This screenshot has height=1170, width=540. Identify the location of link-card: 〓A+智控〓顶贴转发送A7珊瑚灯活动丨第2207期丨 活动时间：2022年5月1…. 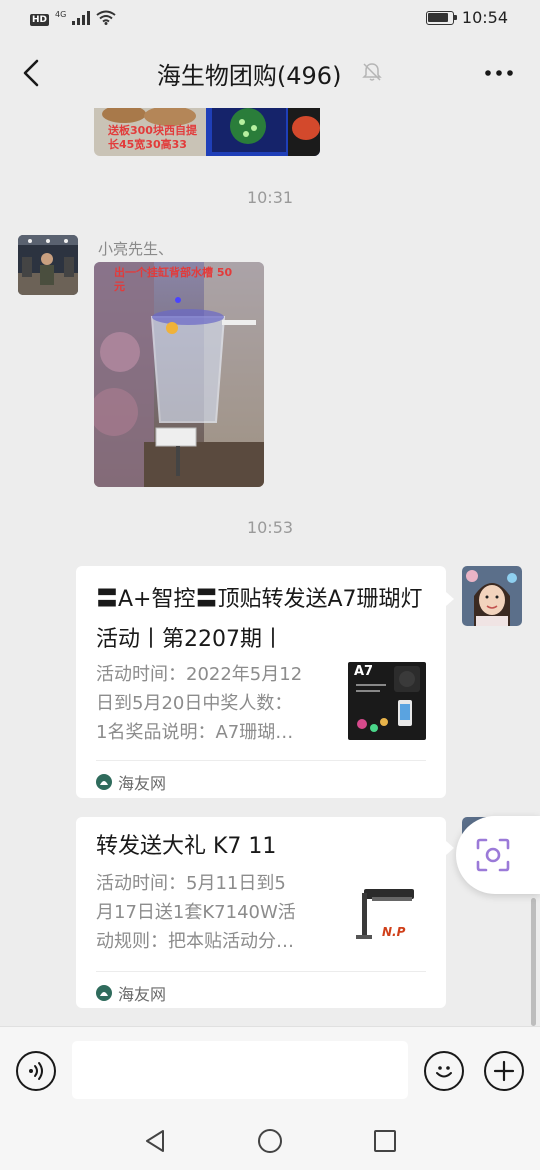
(261, 682).